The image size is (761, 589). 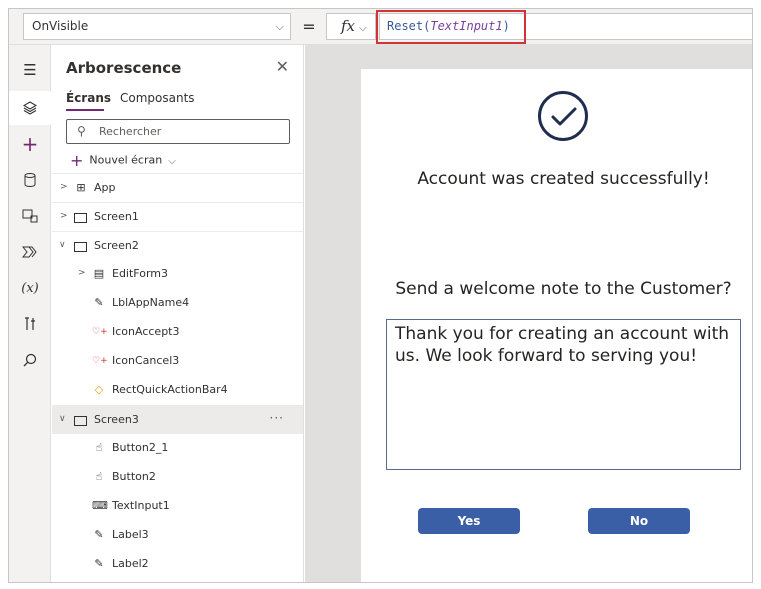 What do you see at coordinates (30, 144) in the screenshot?
I see `insert-plus-icon: +` at bounding box center [30, 144].